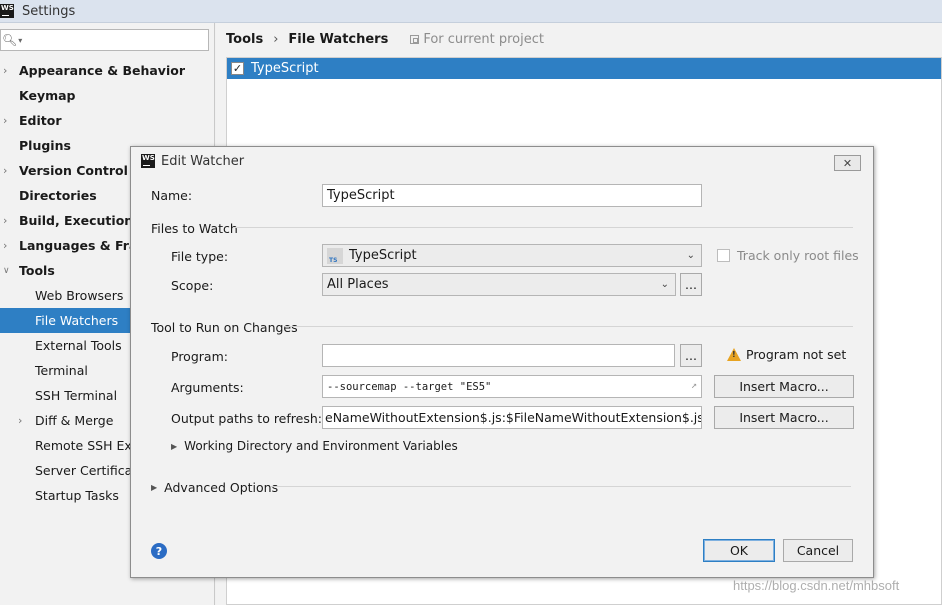 This screenshot has width=942, height=605. Describe the element at coordinates (49, 11) in the screenshot. I see `window-title: Settings` at that location.